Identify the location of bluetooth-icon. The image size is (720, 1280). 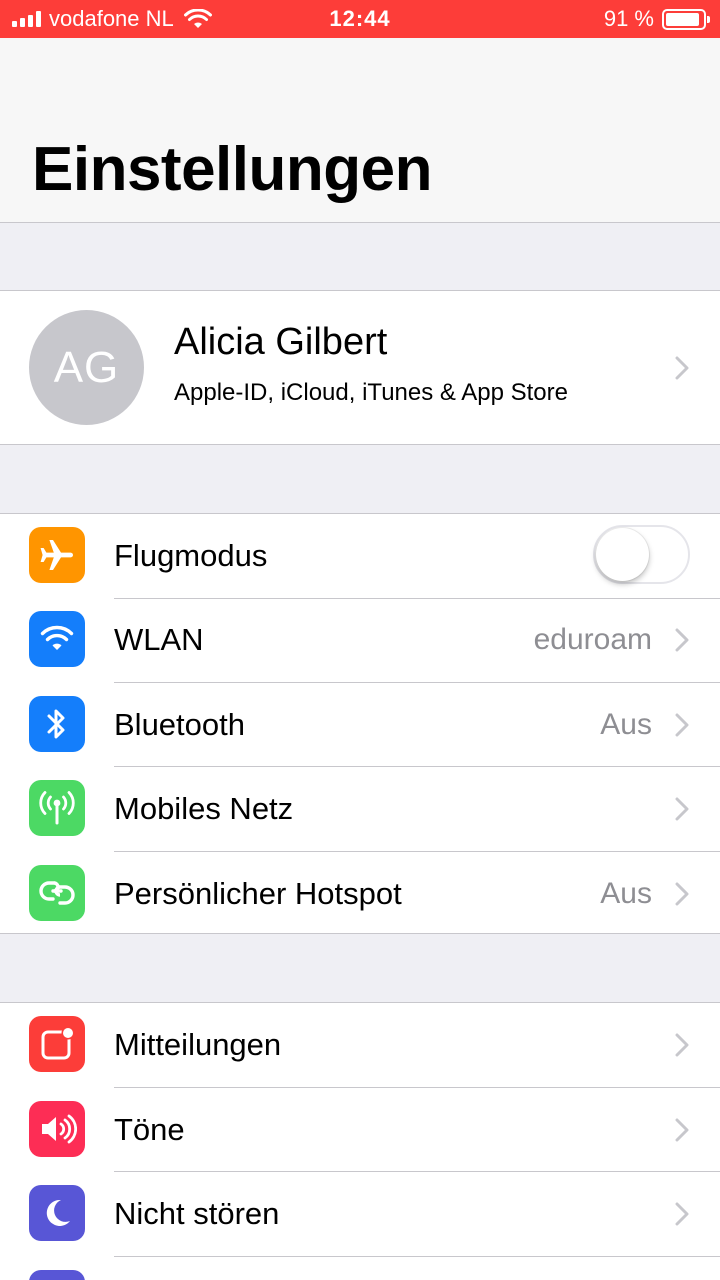
(57, 723).